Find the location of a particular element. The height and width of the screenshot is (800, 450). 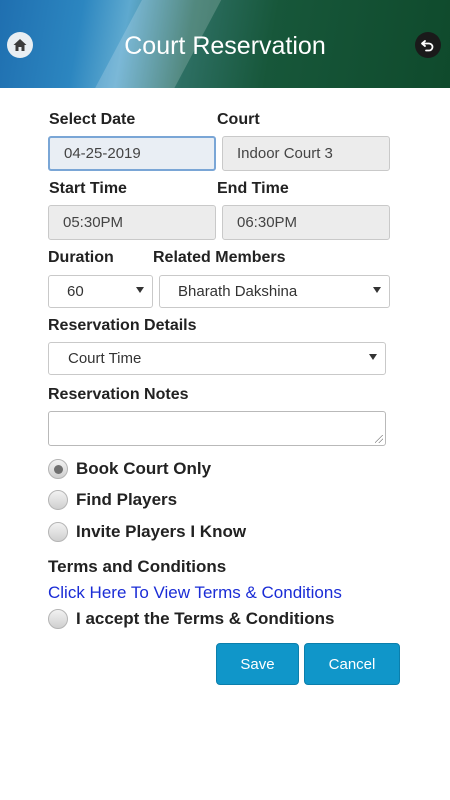

option-find-players: Find Players is located at coordinates (112, 500).